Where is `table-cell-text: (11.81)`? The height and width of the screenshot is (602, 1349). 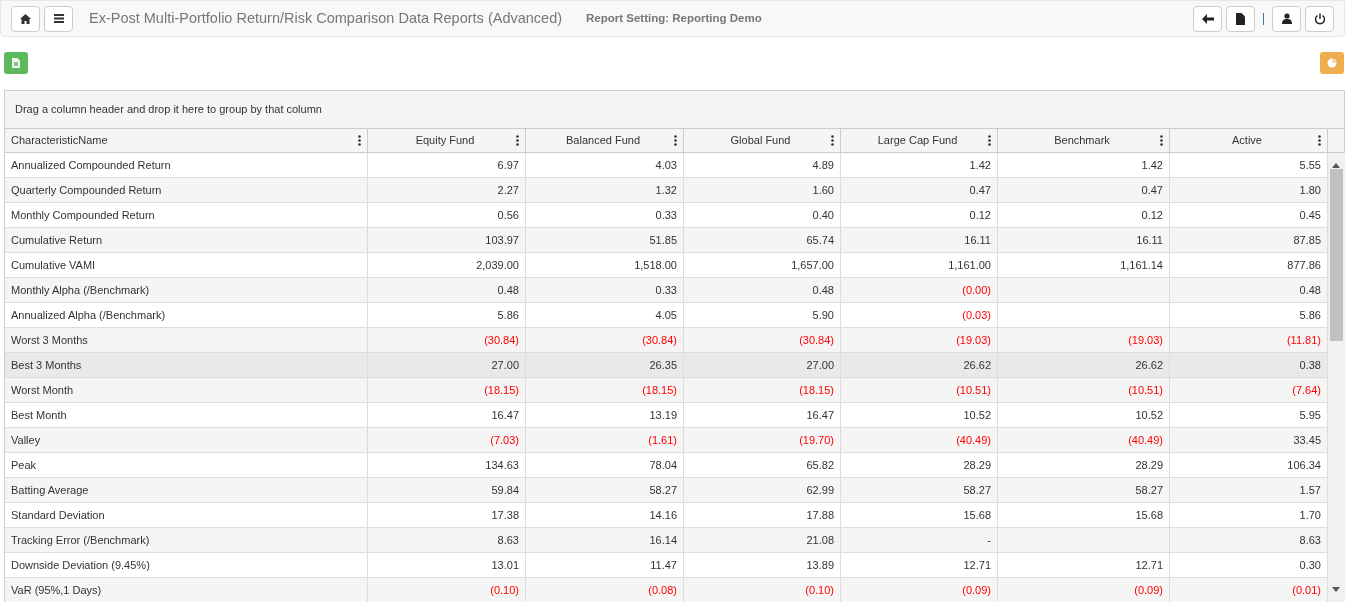 table-cell-text: (11.81) is located at coordinates (1303, 340).